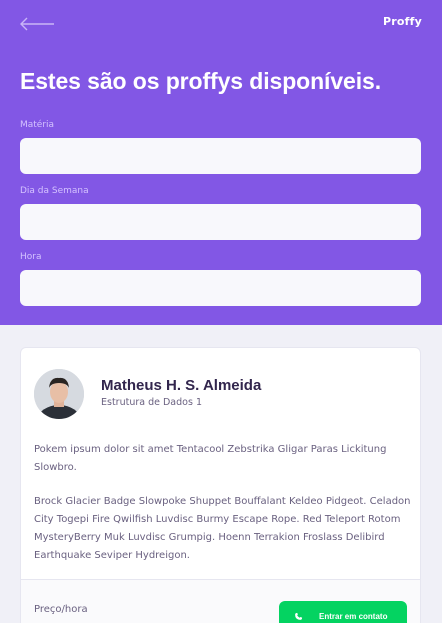 This screenshot has height=623, width=442. I want to click on arrow-left-icon, so click(37, 24).